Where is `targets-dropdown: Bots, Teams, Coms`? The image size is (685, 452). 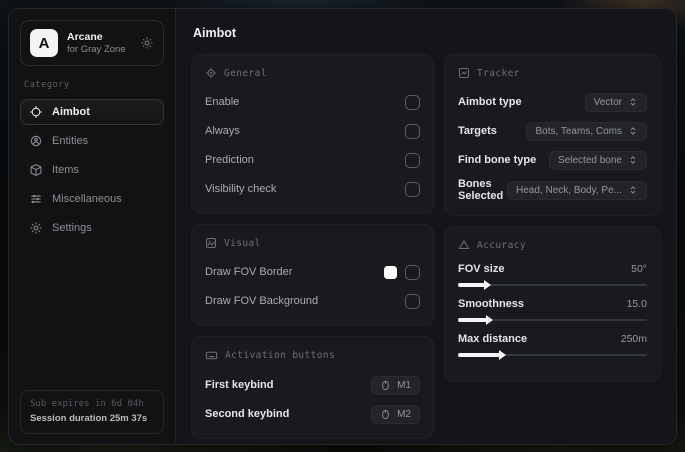 targets-dropdown: Bots, Teams, Coms is located at coordinates (586, 131).